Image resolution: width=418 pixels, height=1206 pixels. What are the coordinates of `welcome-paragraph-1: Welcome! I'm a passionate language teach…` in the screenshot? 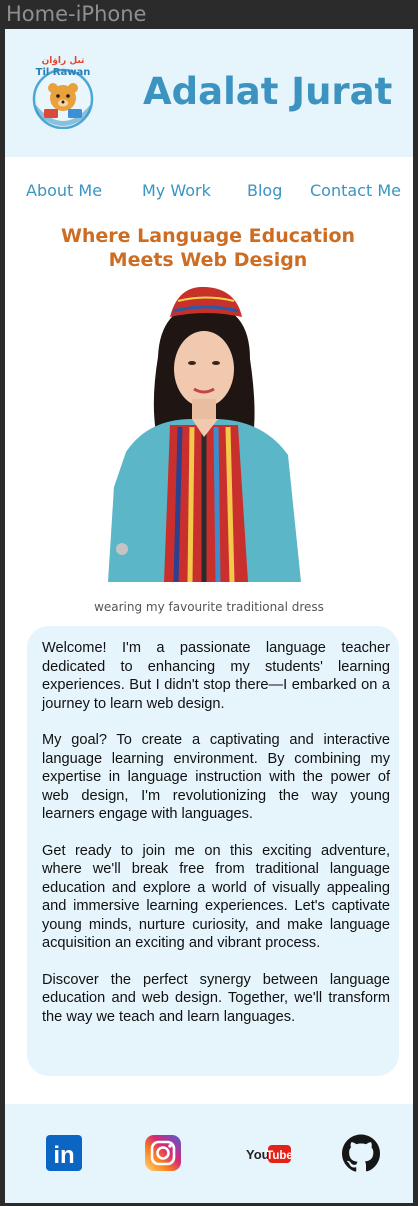 It's located at (216, 676).